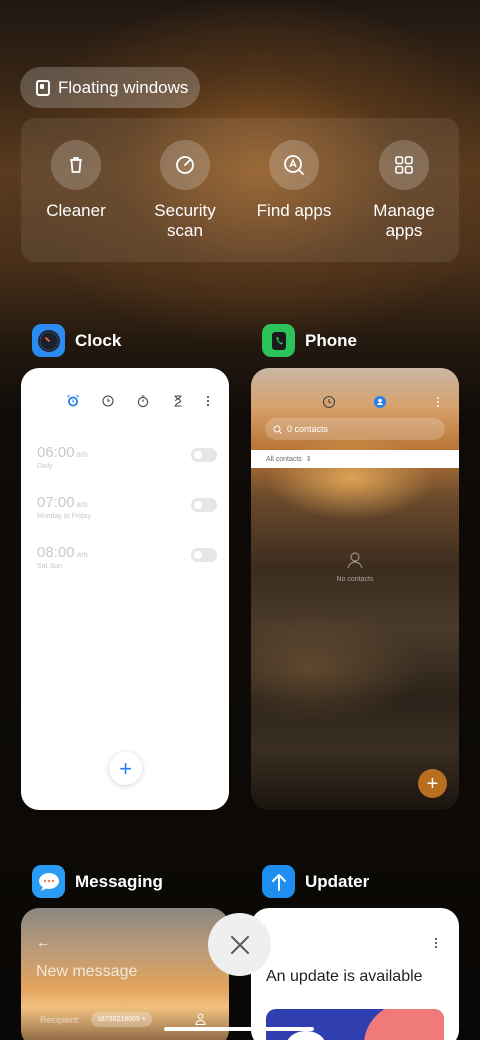 This screenshot has height=1040, width=480. I want to click on floating-windows-button: Floating windows, so click(110, 87).